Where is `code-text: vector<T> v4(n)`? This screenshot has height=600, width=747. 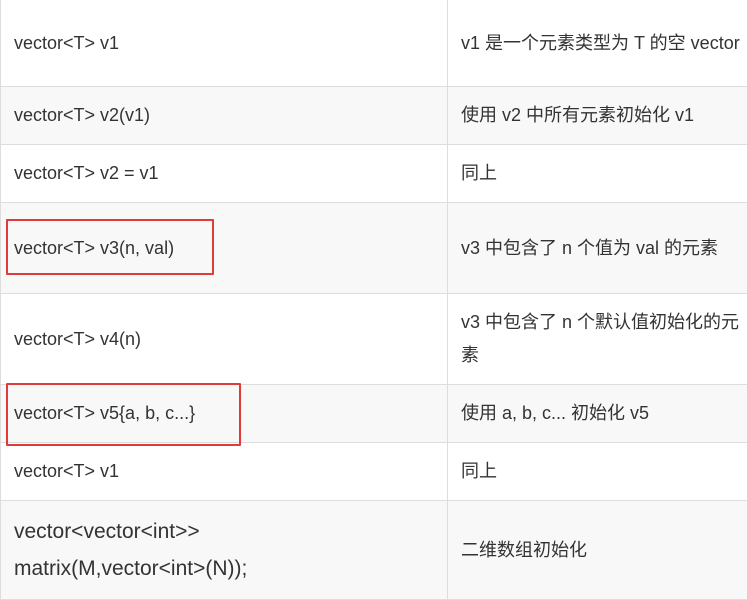
code-text: vector<T> v4(n) is located at coordinates (78, 338).